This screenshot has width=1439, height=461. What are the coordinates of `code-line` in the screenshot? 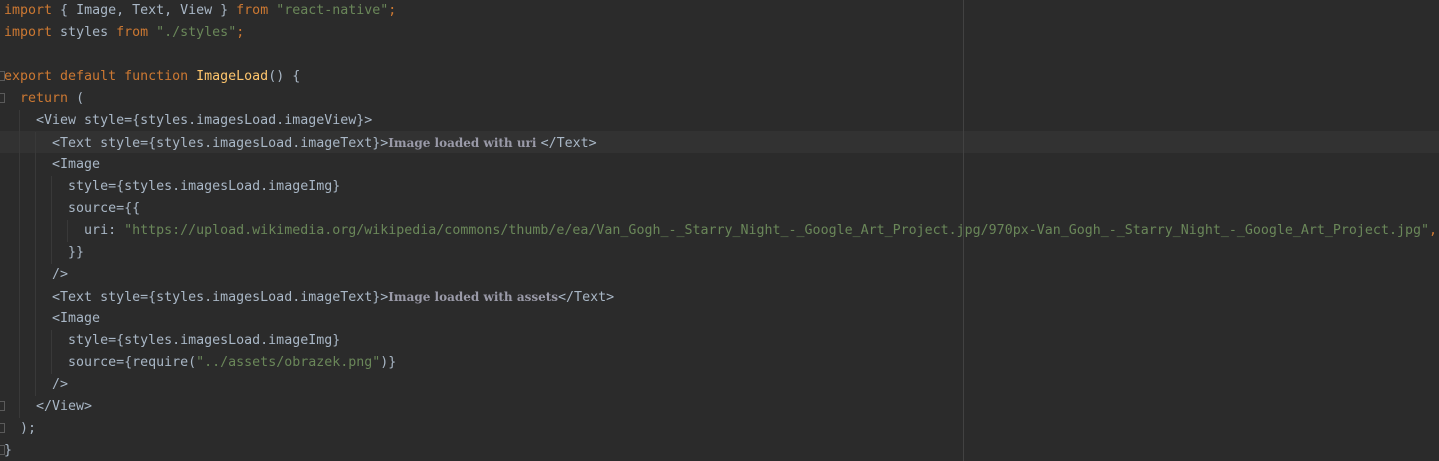 It's located at (721, 55).